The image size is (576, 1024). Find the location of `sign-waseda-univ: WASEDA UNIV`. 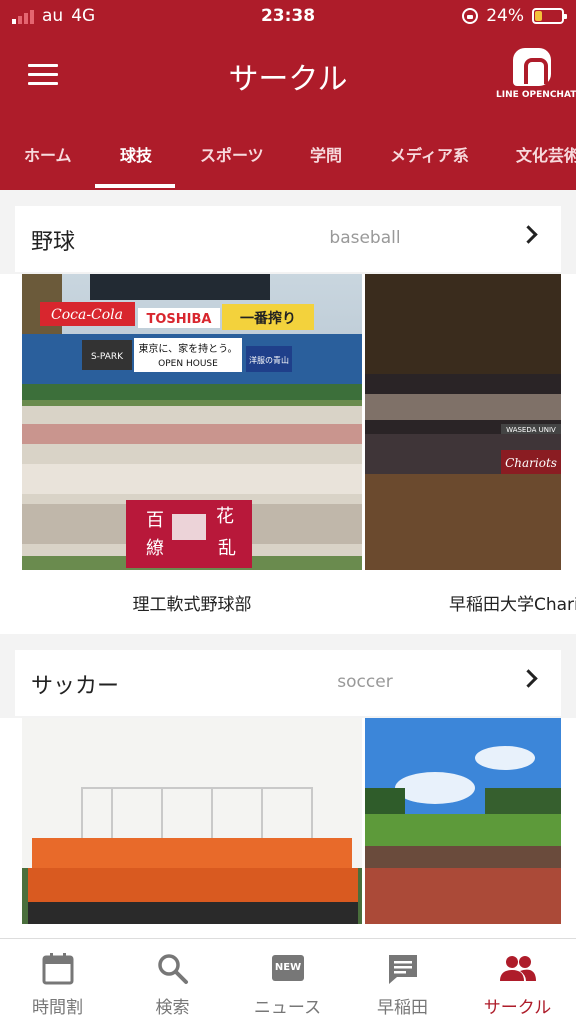

sign-waseda-univ: WASEDA UNIV is located at coordinates (531, 430).